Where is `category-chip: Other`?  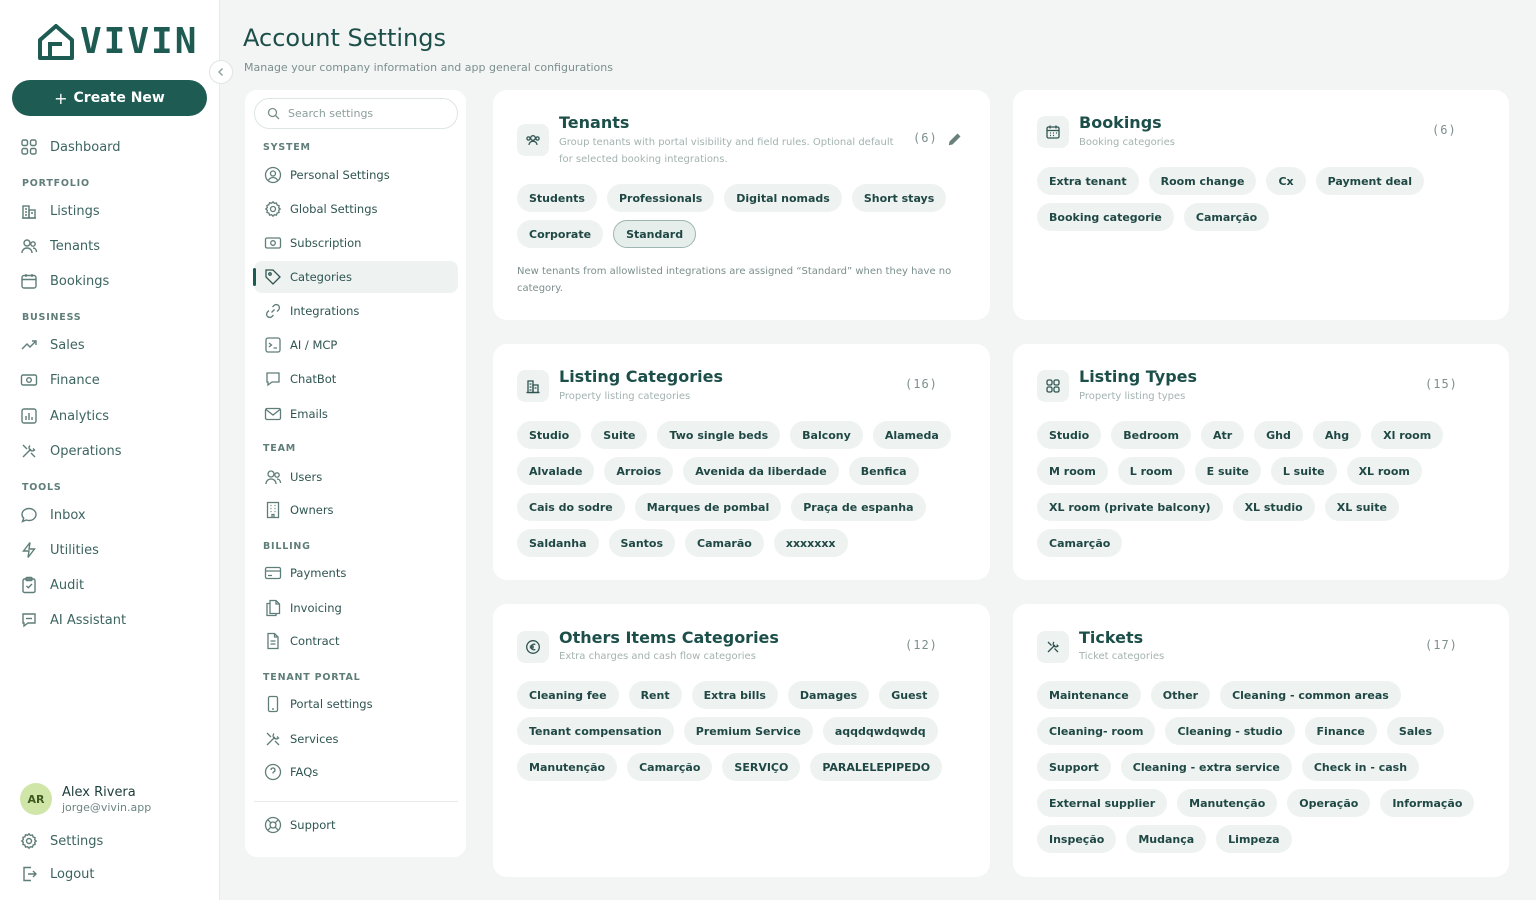 category-chip: Other is located at coordinates (1180, 695).